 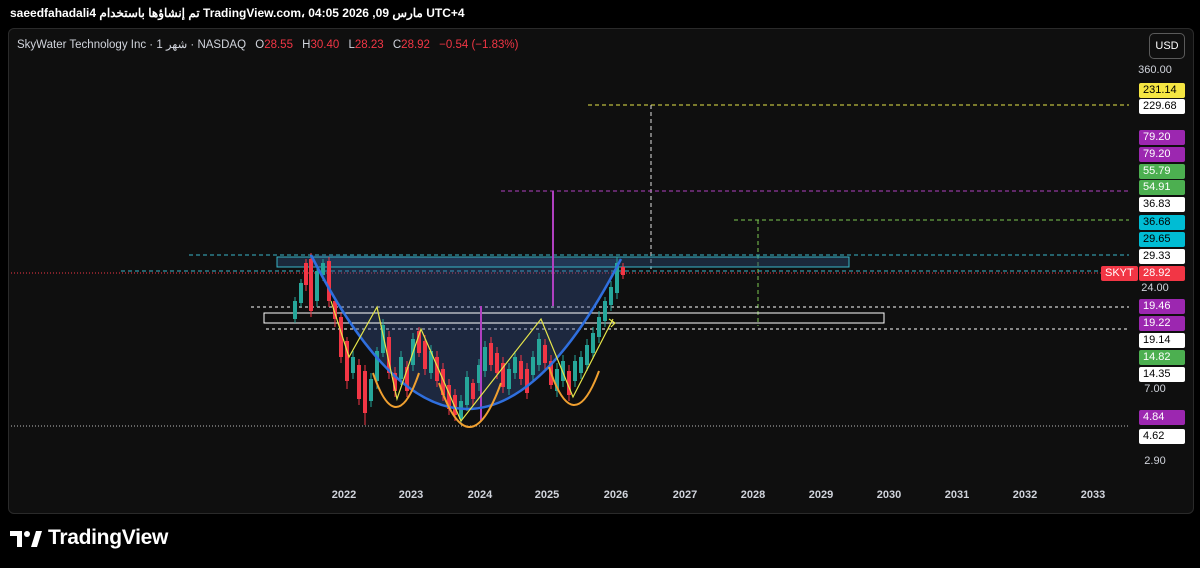 What do you see at coordinates (397, 45) in the screenshot?
I see `close-label: C` at bounding box center [397, 45].